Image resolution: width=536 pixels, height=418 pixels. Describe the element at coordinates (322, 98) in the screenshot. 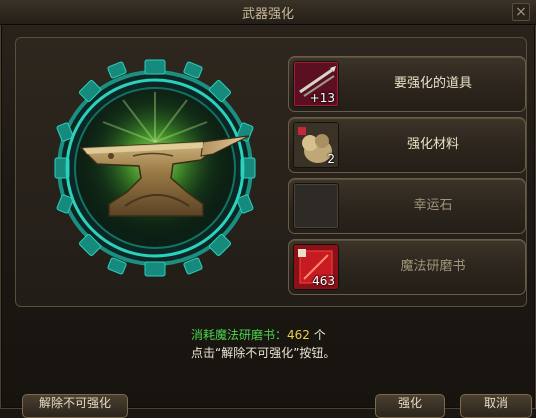

I see `item-enhance-level: +13` at that location.